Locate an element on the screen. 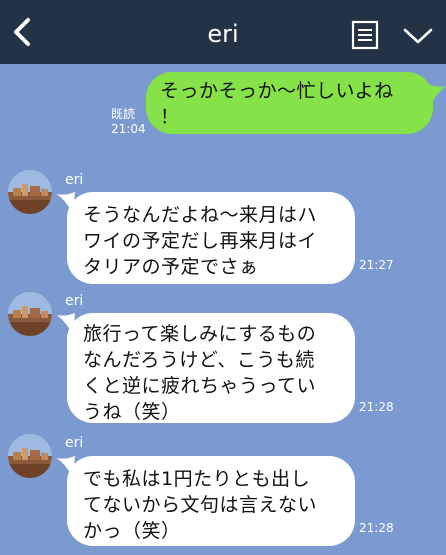 This screenshot has width=446, height=555. message-line: くと逆に疲れちゃうってい is located at coordinates (200, 386).